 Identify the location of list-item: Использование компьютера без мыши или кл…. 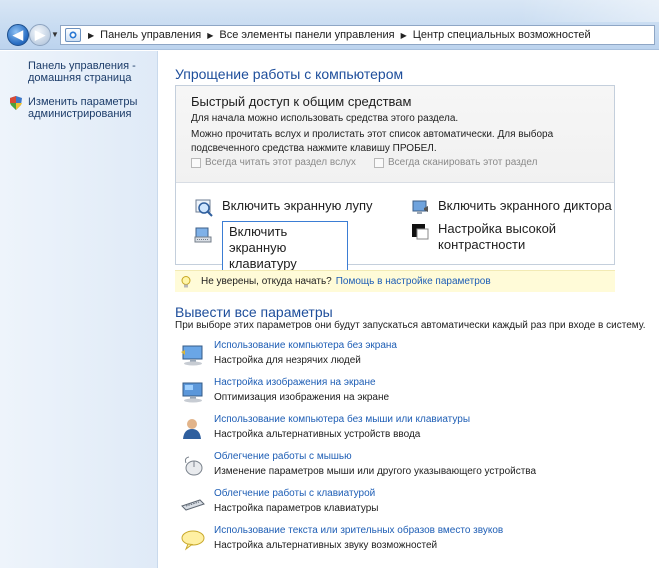
(395, 431).